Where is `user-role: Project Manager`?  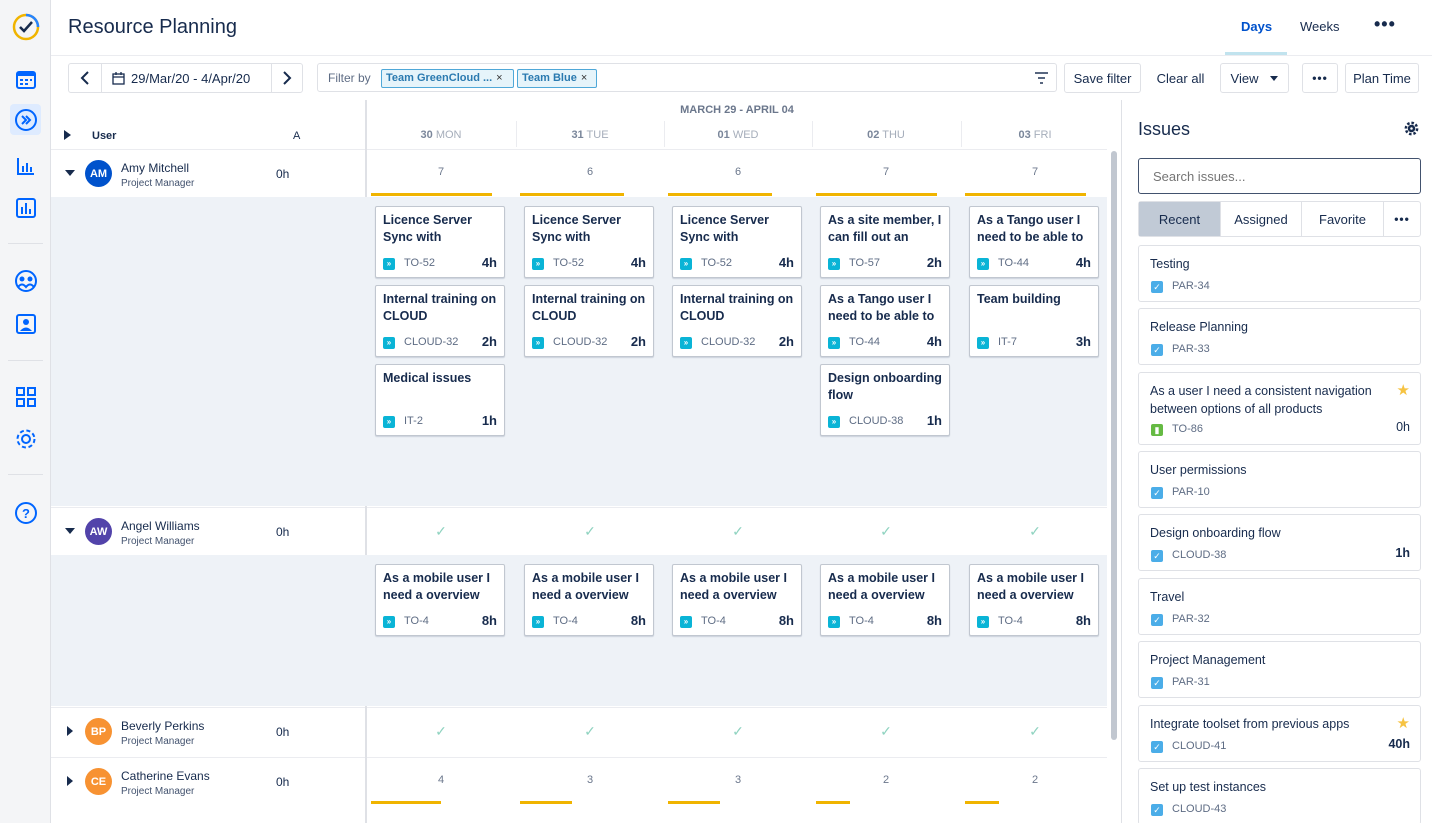
user-role: Project Manager is located at coordinates (158, 541).